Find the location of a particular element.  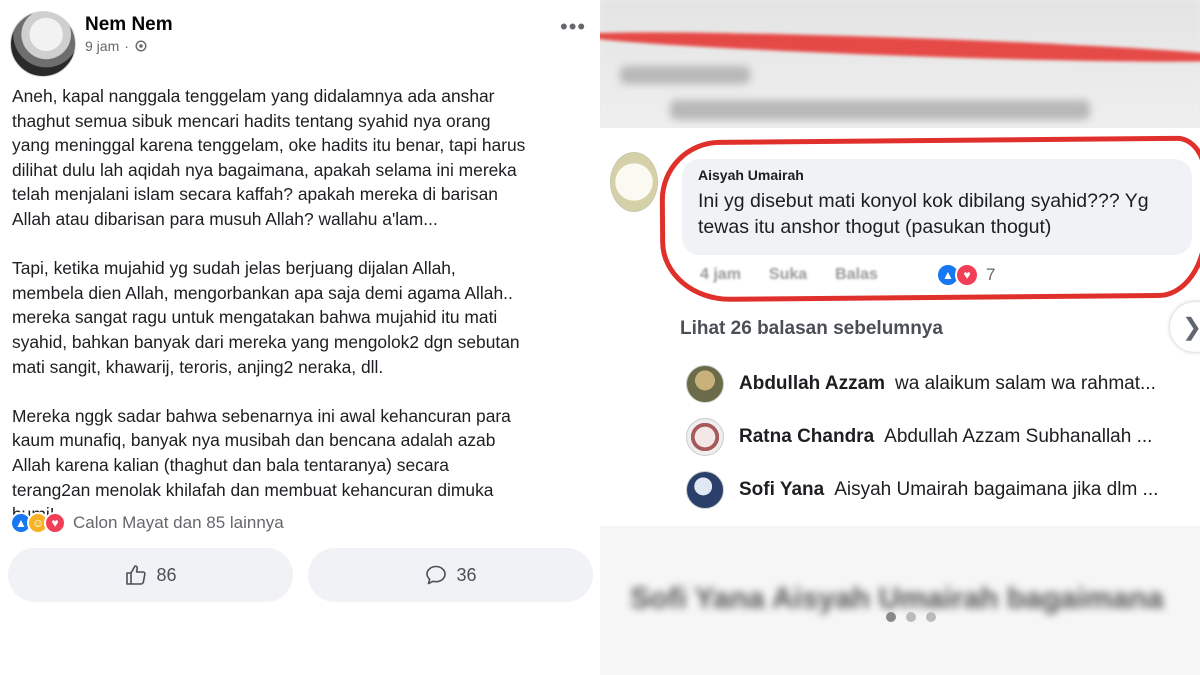

more-icon: ••• is located at coordinates (573, 27).